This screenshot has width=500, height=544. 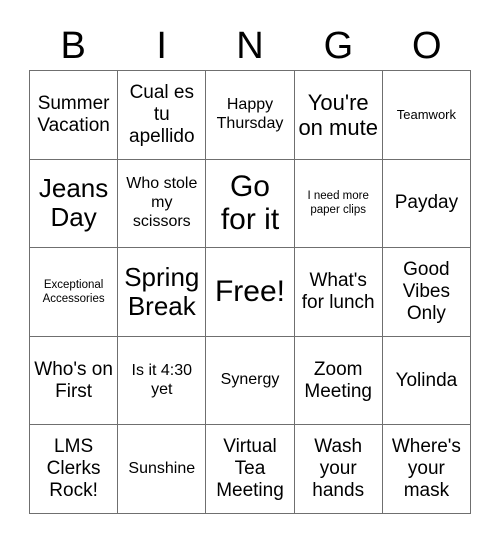 I want to click on bingo-cell: Wash your hands, so click(x=338, y=469).